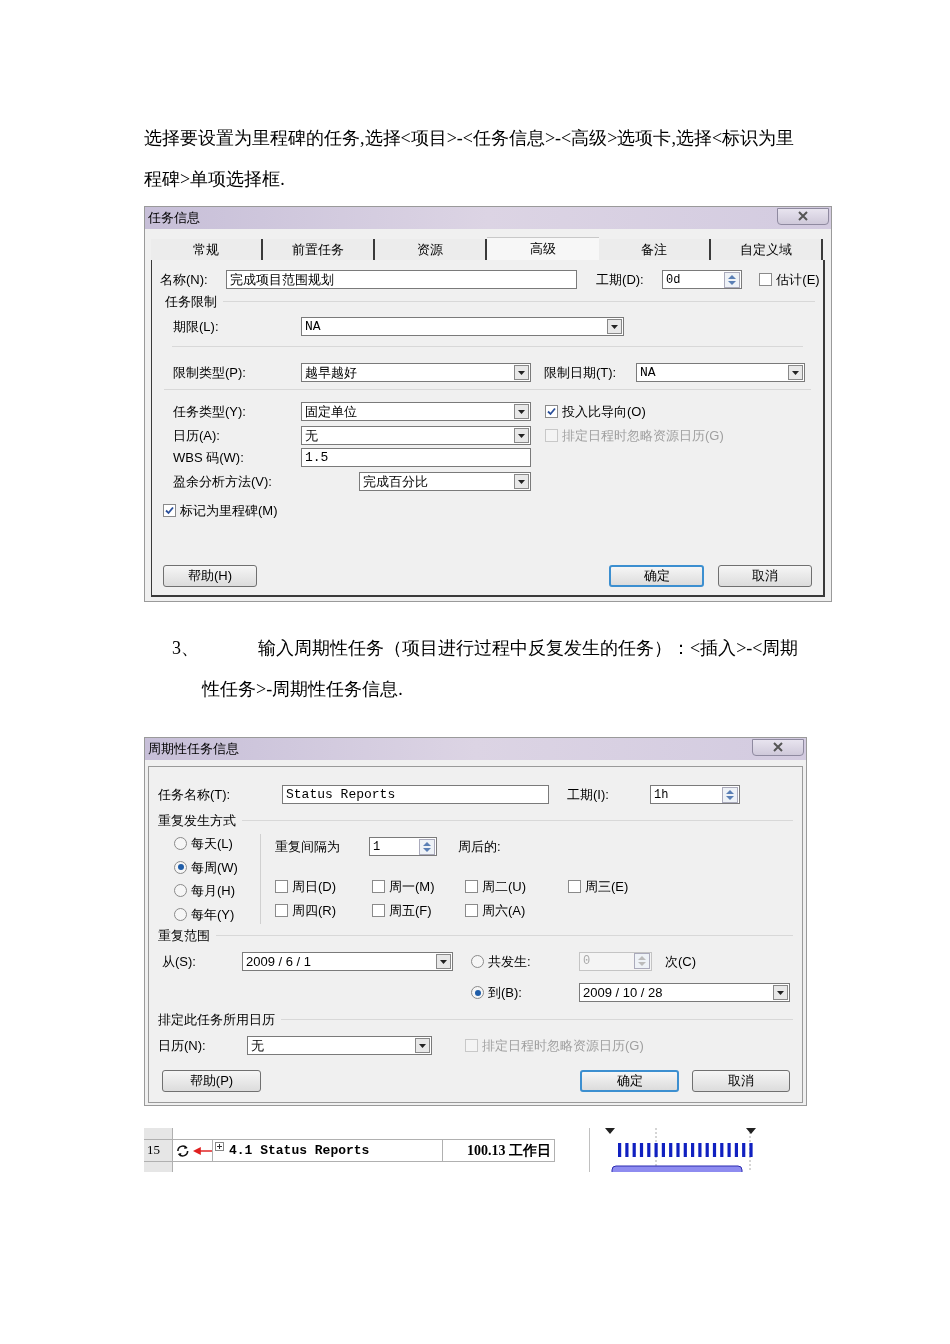  Describe the element at coordinates (655, 249) in the screenshot. I see `tab: 备注` at that location.